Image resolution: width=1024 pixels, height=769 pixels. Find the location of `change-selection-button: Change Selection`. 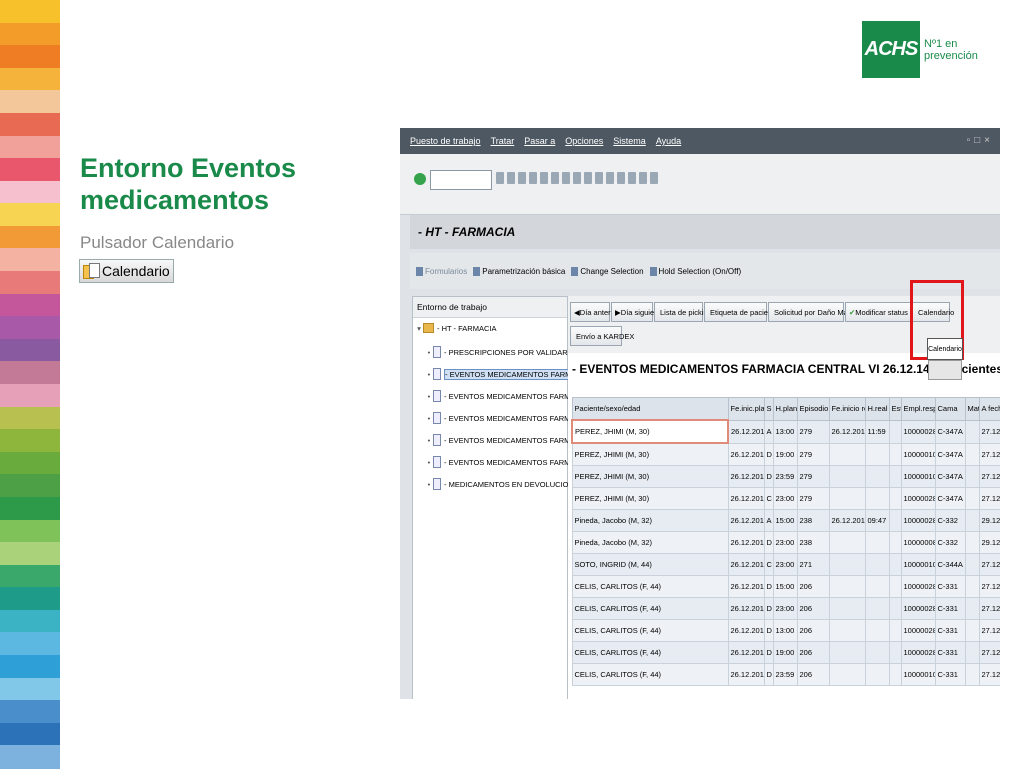

change-selection-button: Change Selection is located at coordinates (607, 271).